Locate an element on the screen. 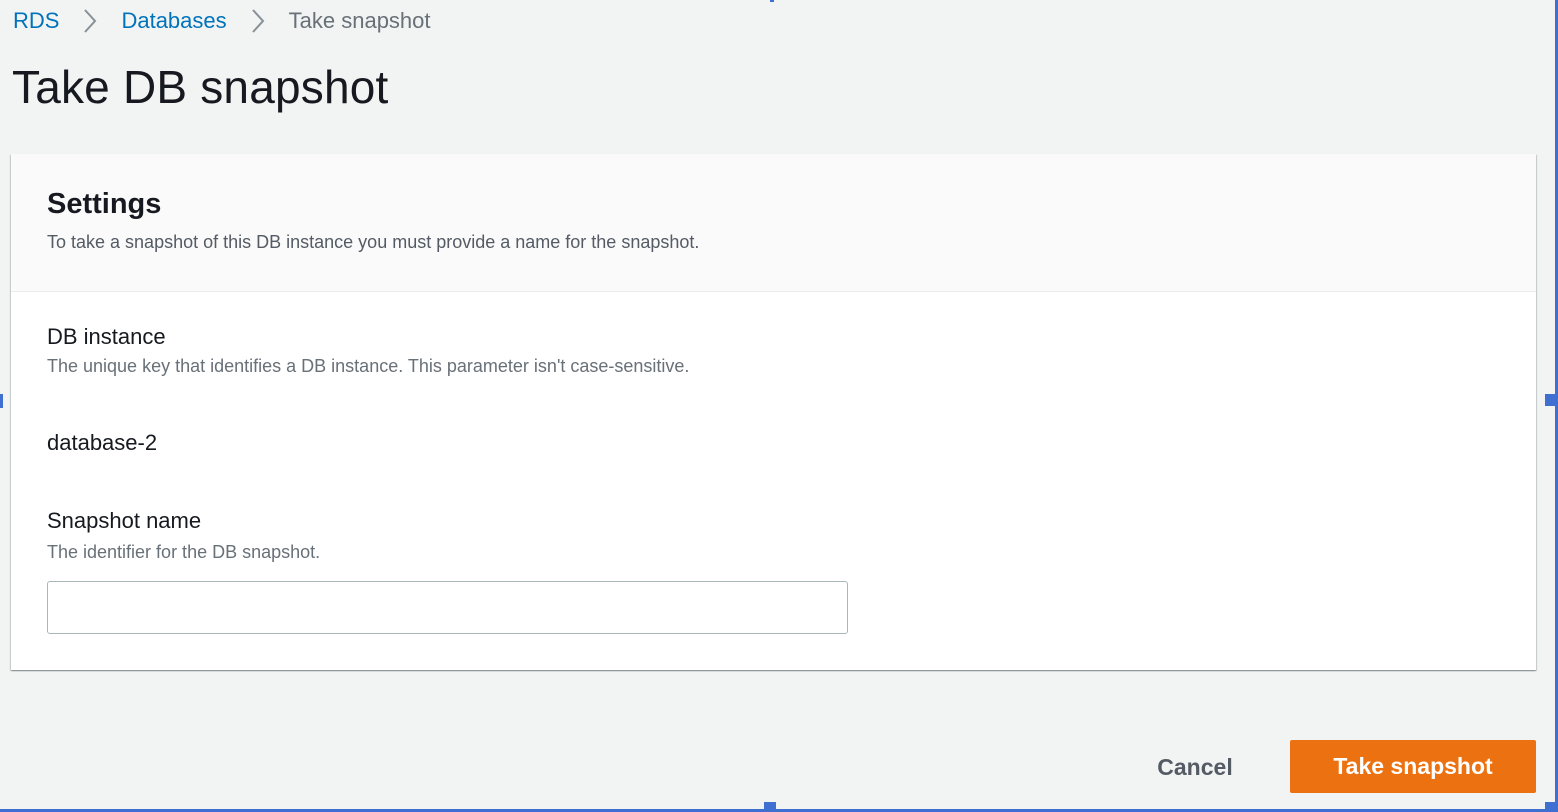 The image size is (1558, 812). snapshot-name-label: Snapshot name is located at coordinates (124, 520).